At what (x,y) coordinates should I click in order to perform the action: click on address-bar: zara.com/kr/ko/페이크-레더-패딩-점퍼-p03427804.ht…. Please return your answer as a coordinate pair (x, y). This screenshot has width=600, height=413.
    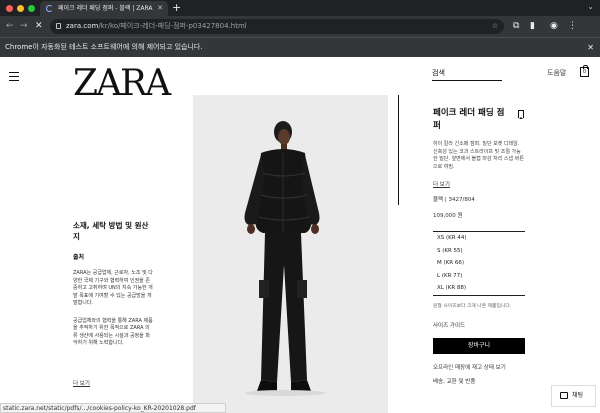
    Looking at the image, I should click on (277, 26).